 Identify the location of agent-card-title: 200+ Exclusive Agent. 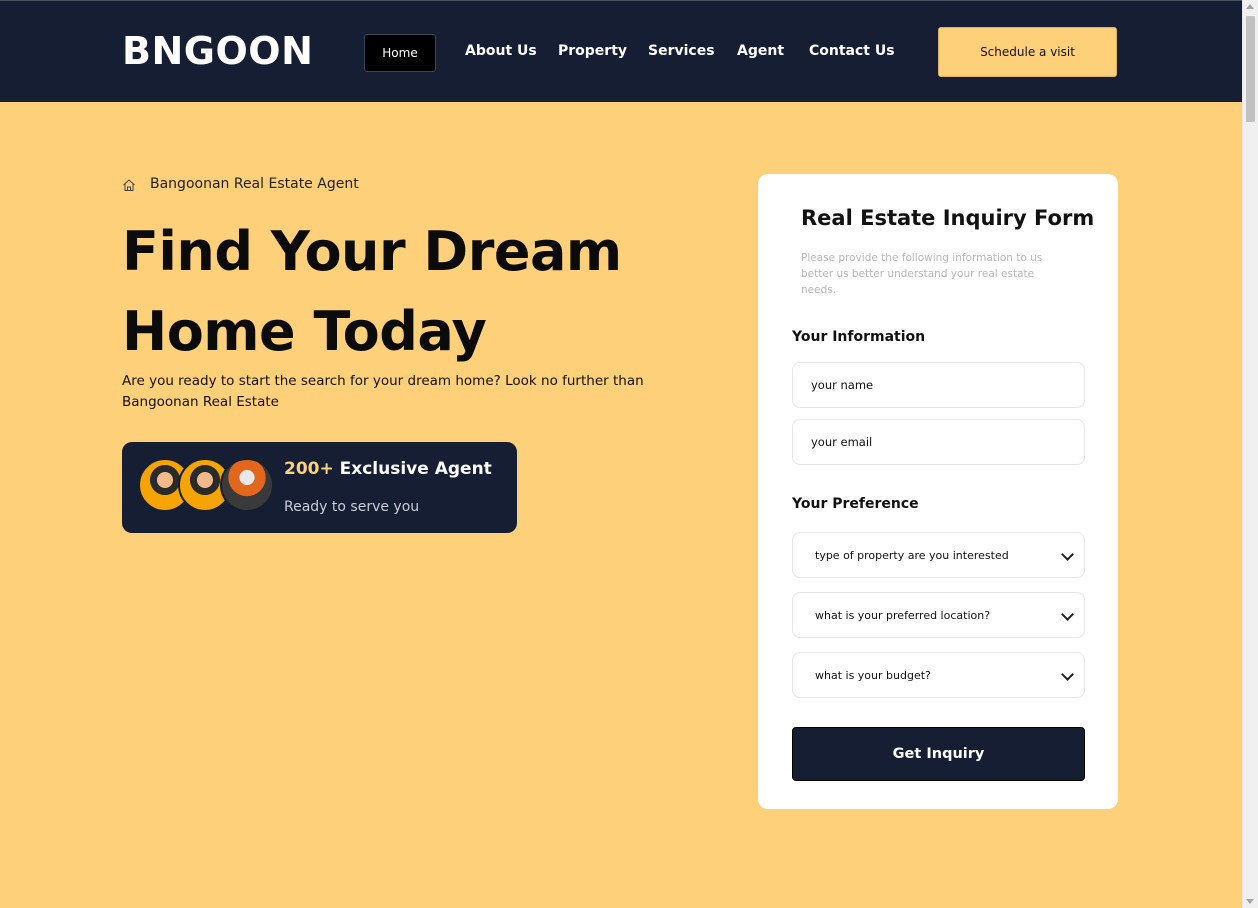
(388, 469).